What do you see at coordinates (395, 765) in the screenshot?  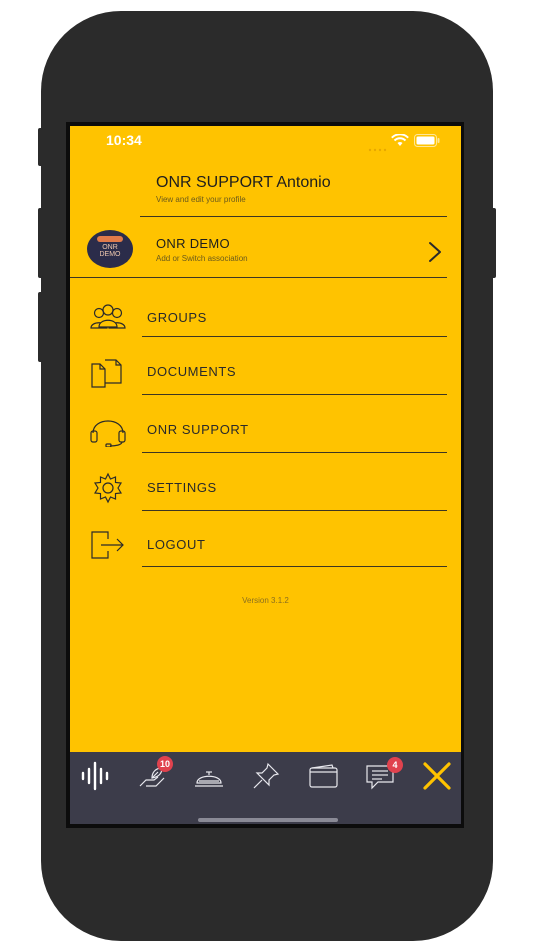 I see `tab-badge: 4` at bounding box center [395, 765].